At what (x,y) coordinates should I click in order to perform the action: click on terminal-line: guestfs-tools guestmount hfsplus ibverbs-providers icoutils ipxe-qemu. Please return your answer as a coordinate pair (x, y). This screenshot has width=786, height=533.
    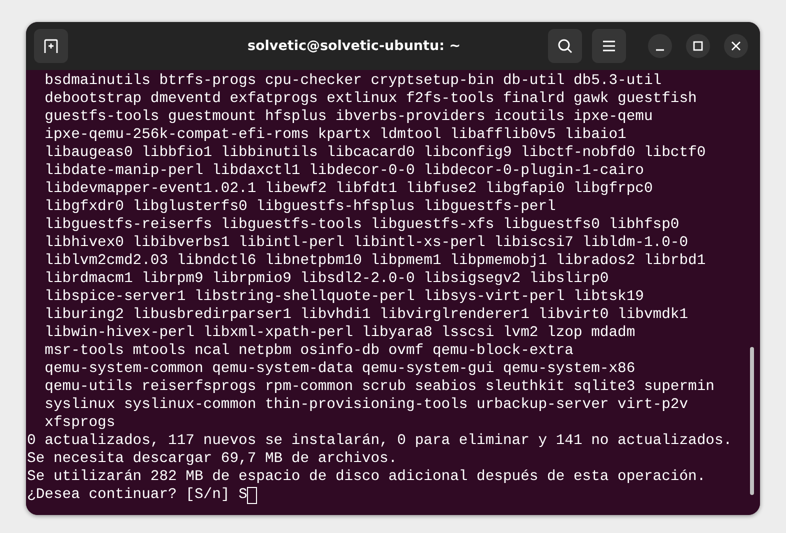
    Looking at the image, I should click on (348, 117).